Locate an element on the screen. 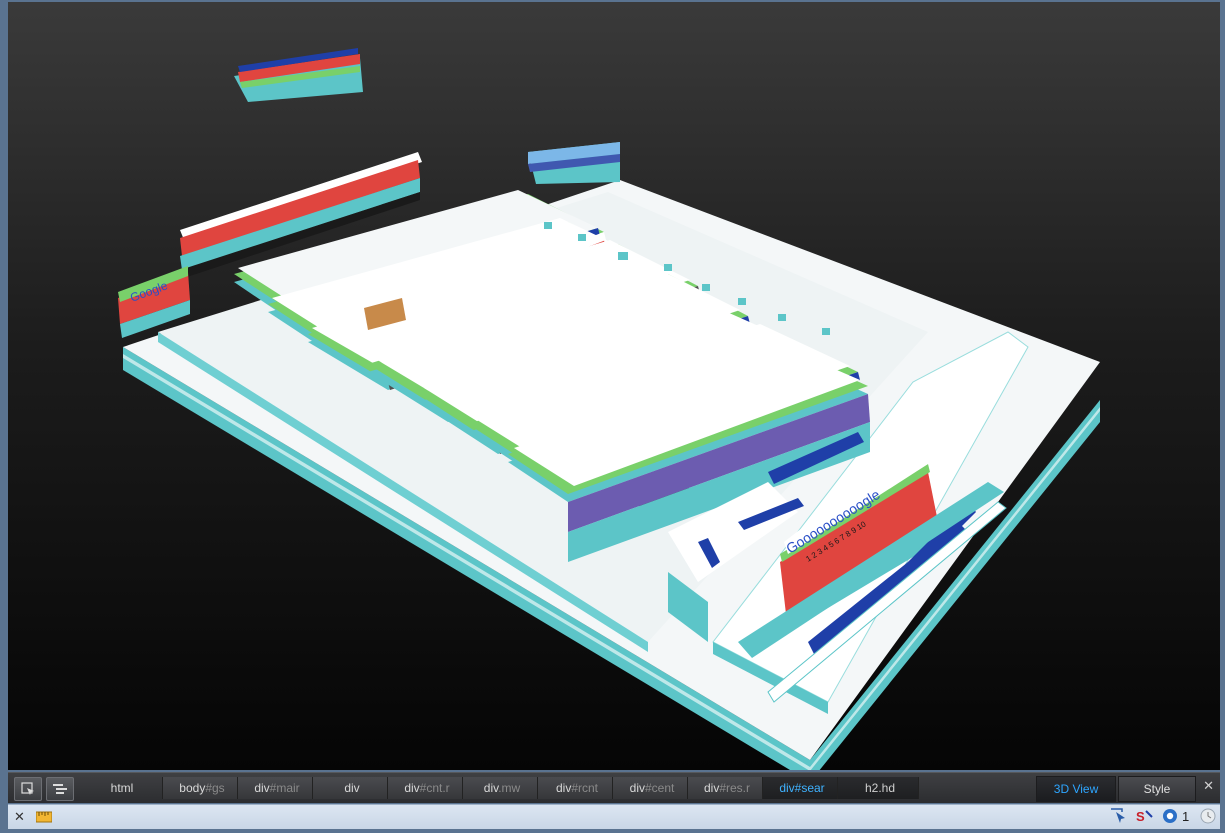 The image size is (1225, 833). breadcrumb-item: div#rcnt is located at coordinates (575, 788).